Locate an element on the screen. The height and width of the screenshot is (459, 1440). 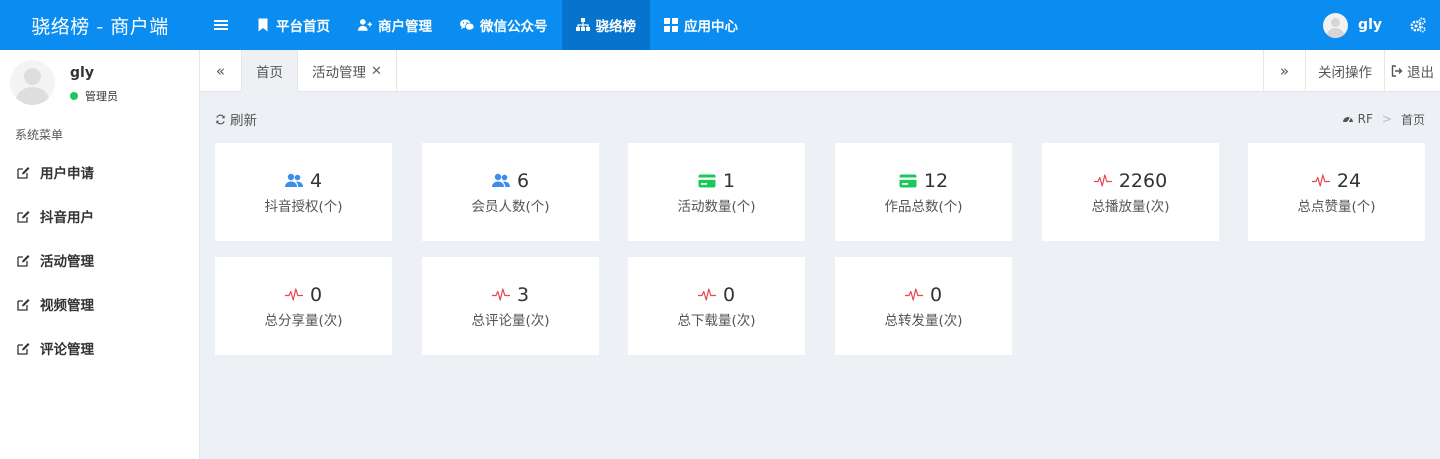
user-role: 管理员 is located at coordinates (94, 96).